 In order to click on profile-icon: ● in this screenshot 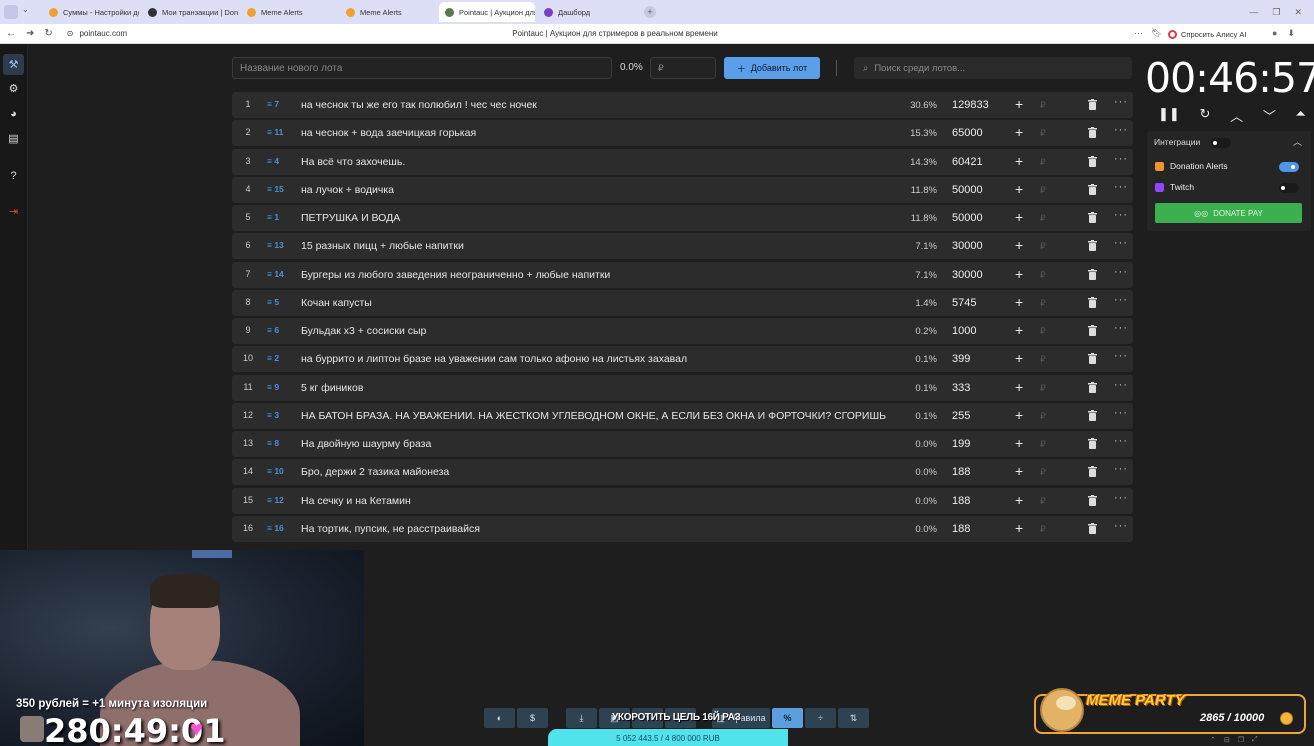, I will do `click(1274, 33)`.